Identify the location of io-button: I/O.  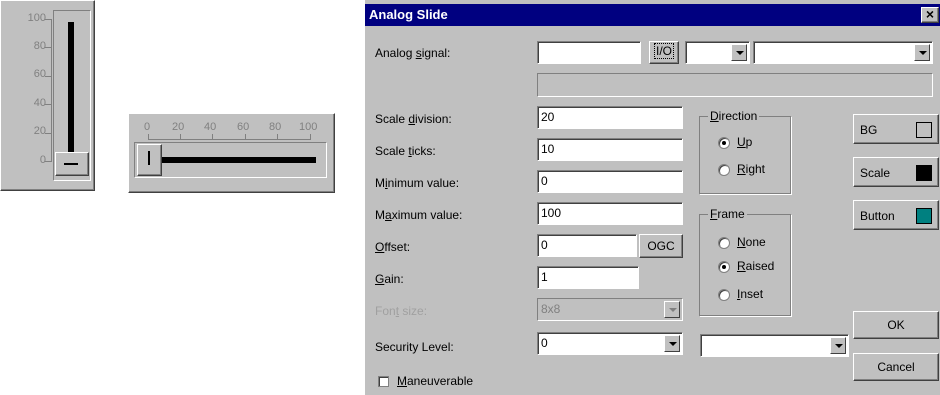
(664, 52).